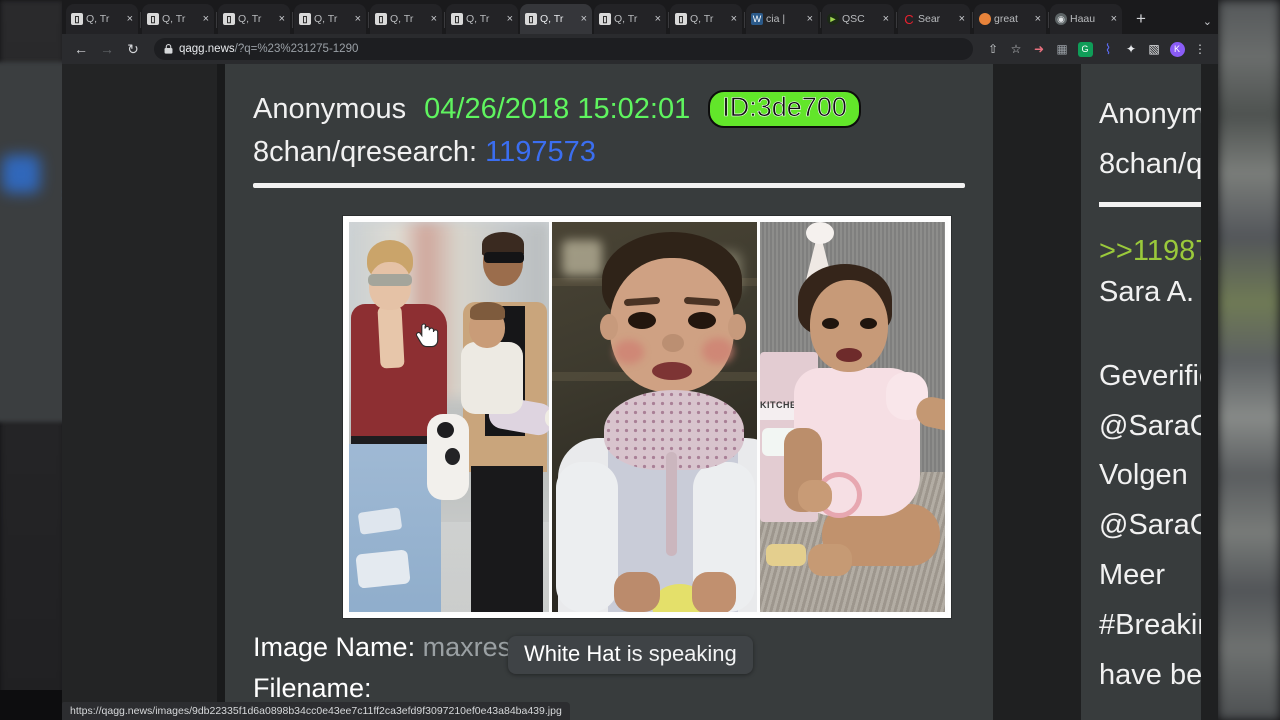  I want to click on browser-tab-12: C Sear ×, so click(934, 19).